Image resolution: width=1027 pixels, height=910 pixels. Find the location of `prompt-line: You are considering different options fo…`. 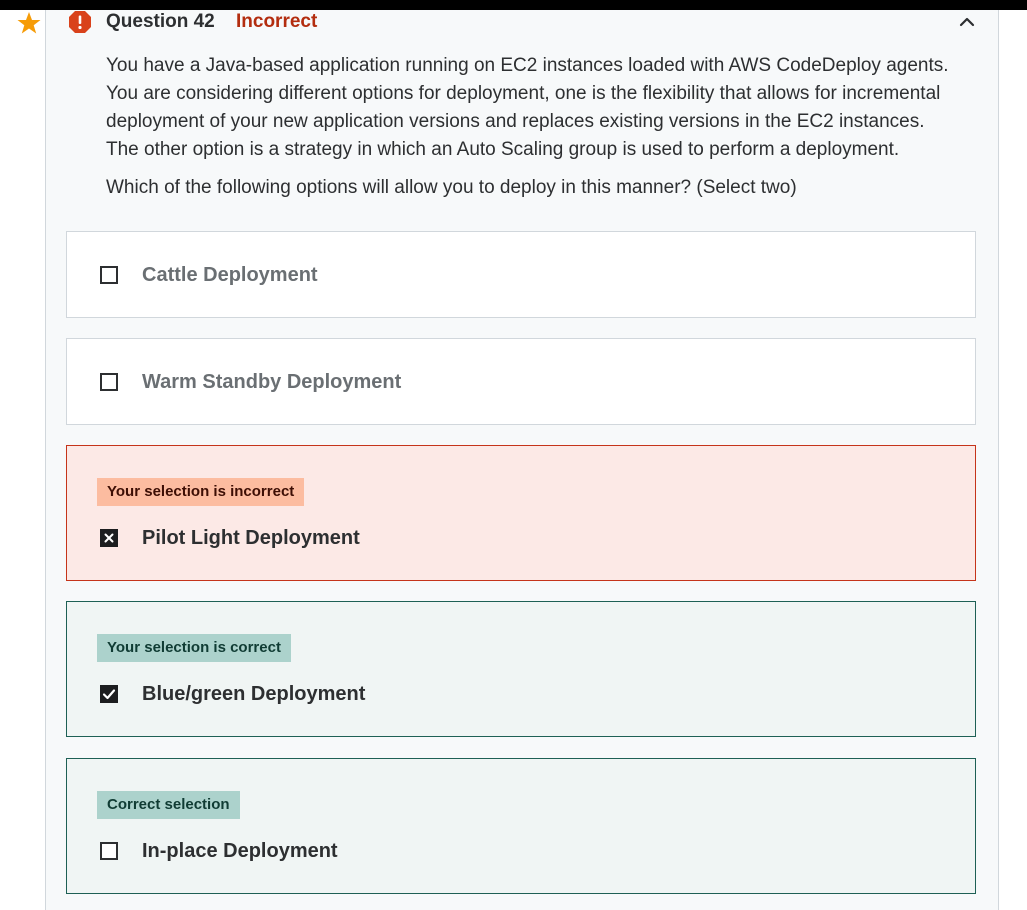

prompt-line: You are considering different options fo… is located at coordinates (523, 93).